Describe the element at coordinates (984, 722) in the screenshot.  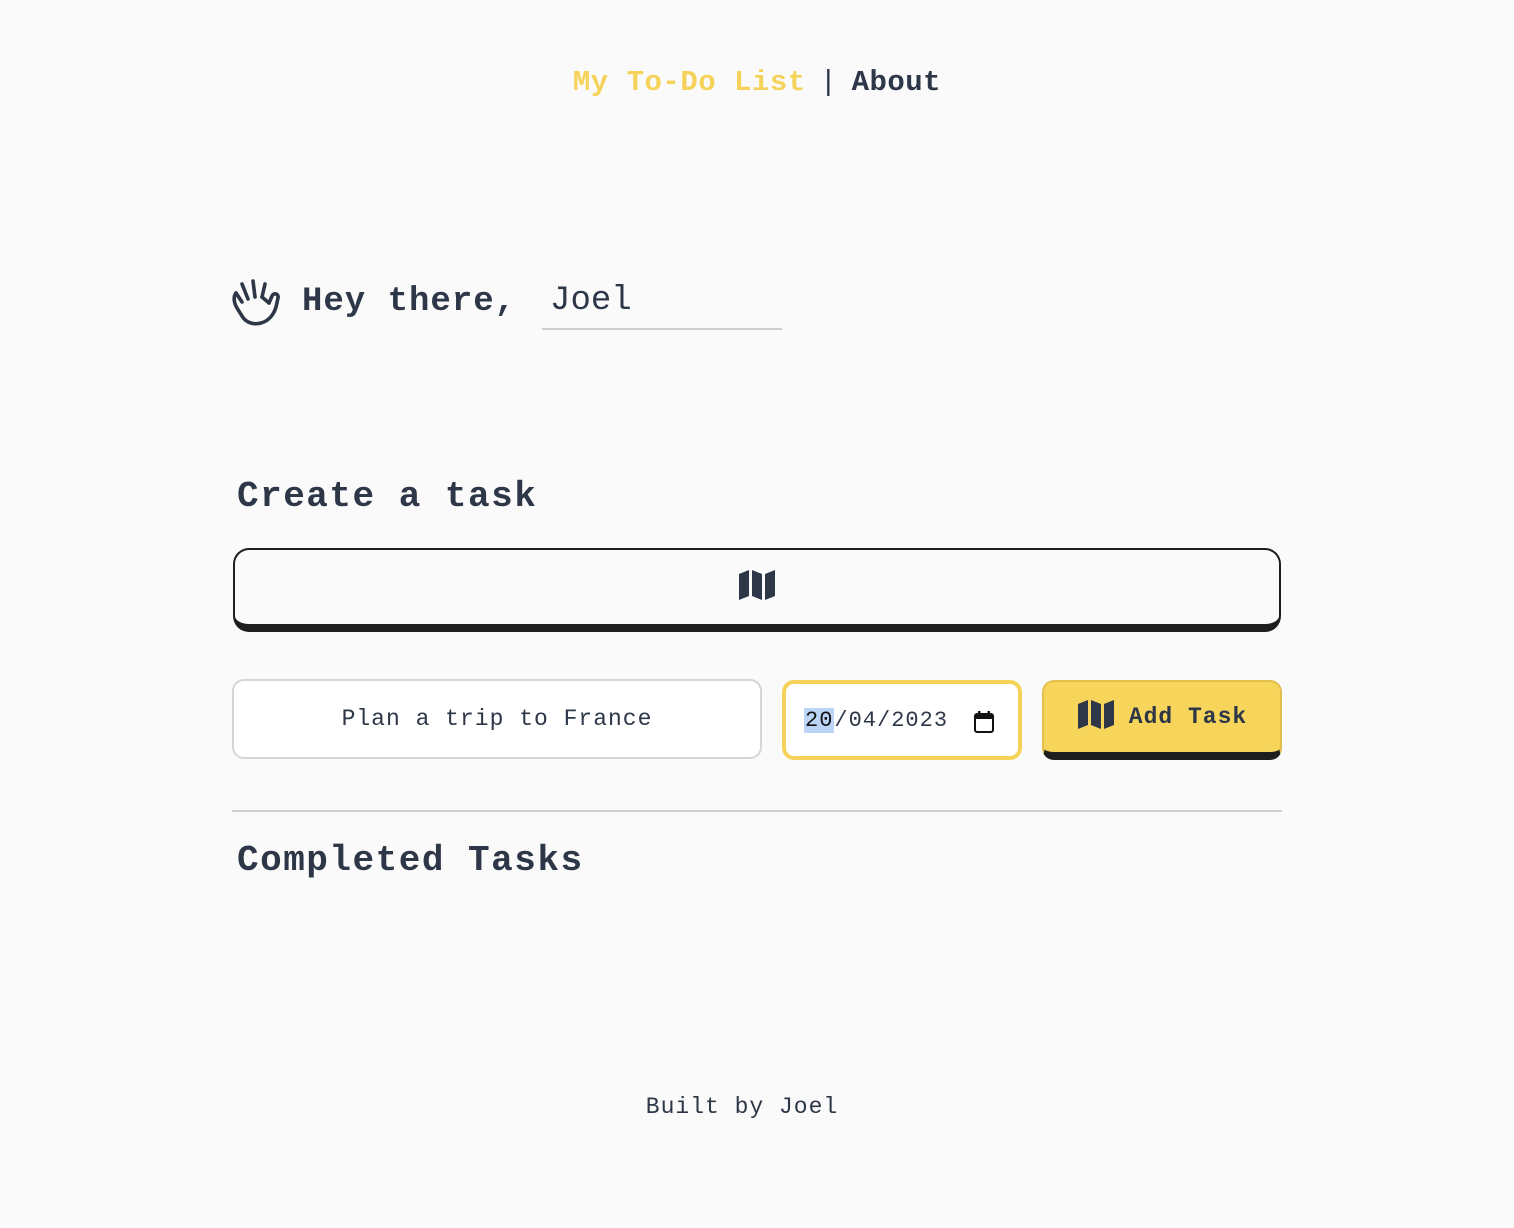
I see `calendar-icon` at that location.